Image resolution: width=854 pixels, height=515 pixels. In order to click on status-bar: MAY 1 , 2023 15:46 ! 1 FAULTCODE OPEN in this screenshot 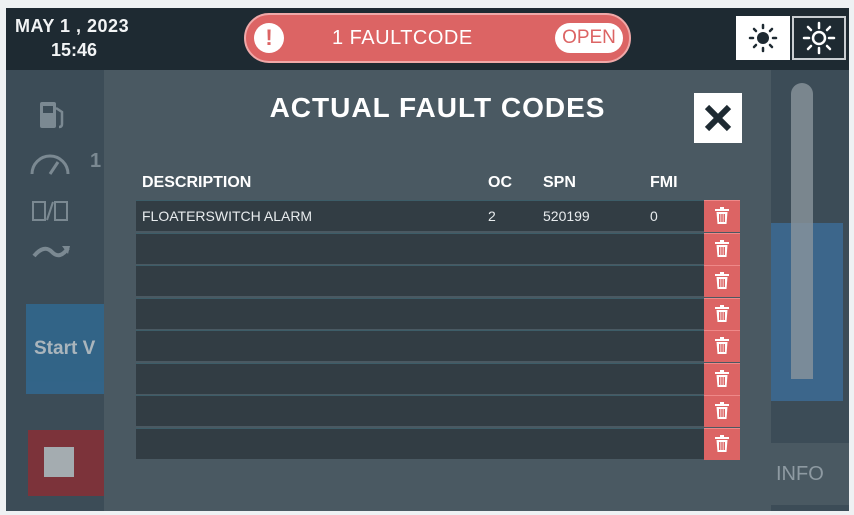, I will do `click(427, 39)`.